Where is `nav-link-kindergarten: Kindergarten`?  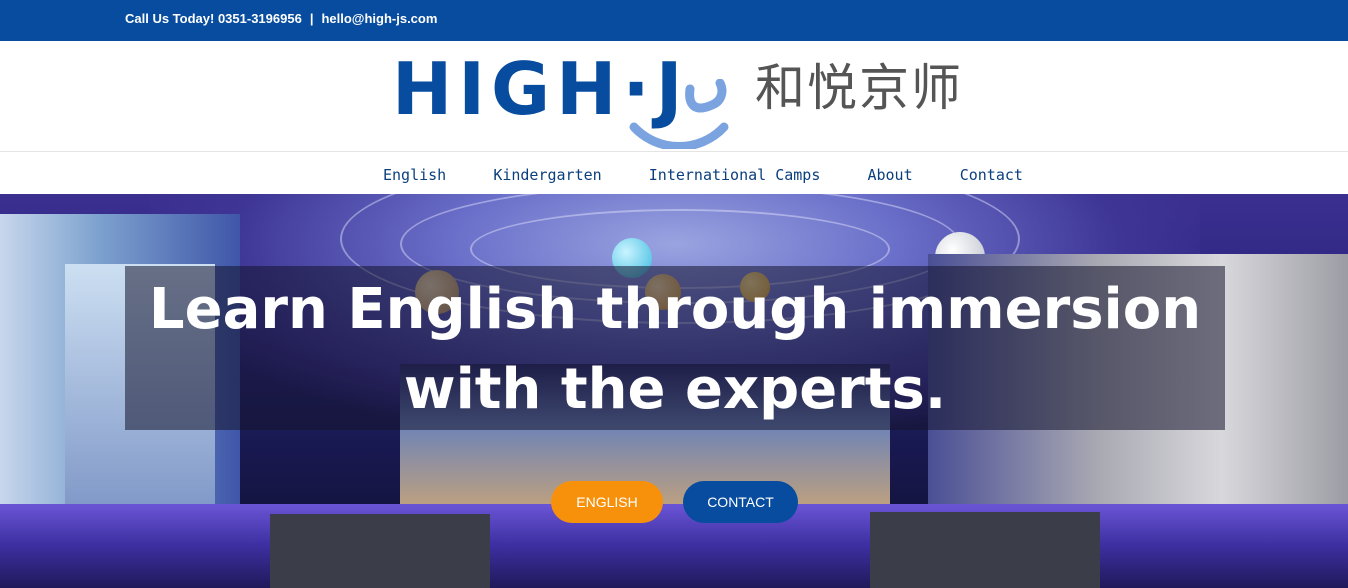 nav-link-kindergarten: Kindergarten is located at coordinates (547, 175).